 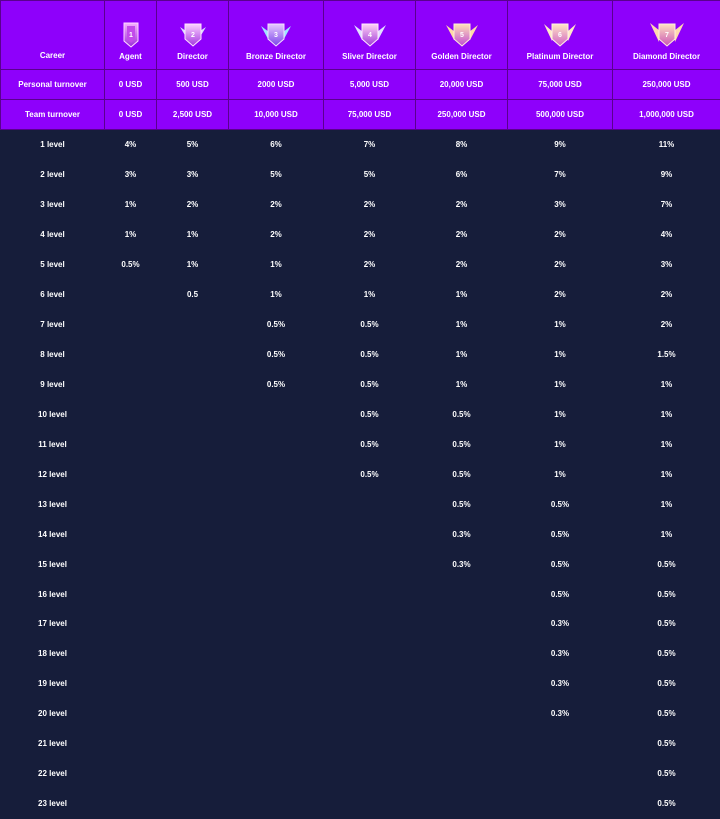 What do you see at coordinates (666, 355) in the screenshot?
I see `table-cell: 1.5%` at bounding box center [666, 355].